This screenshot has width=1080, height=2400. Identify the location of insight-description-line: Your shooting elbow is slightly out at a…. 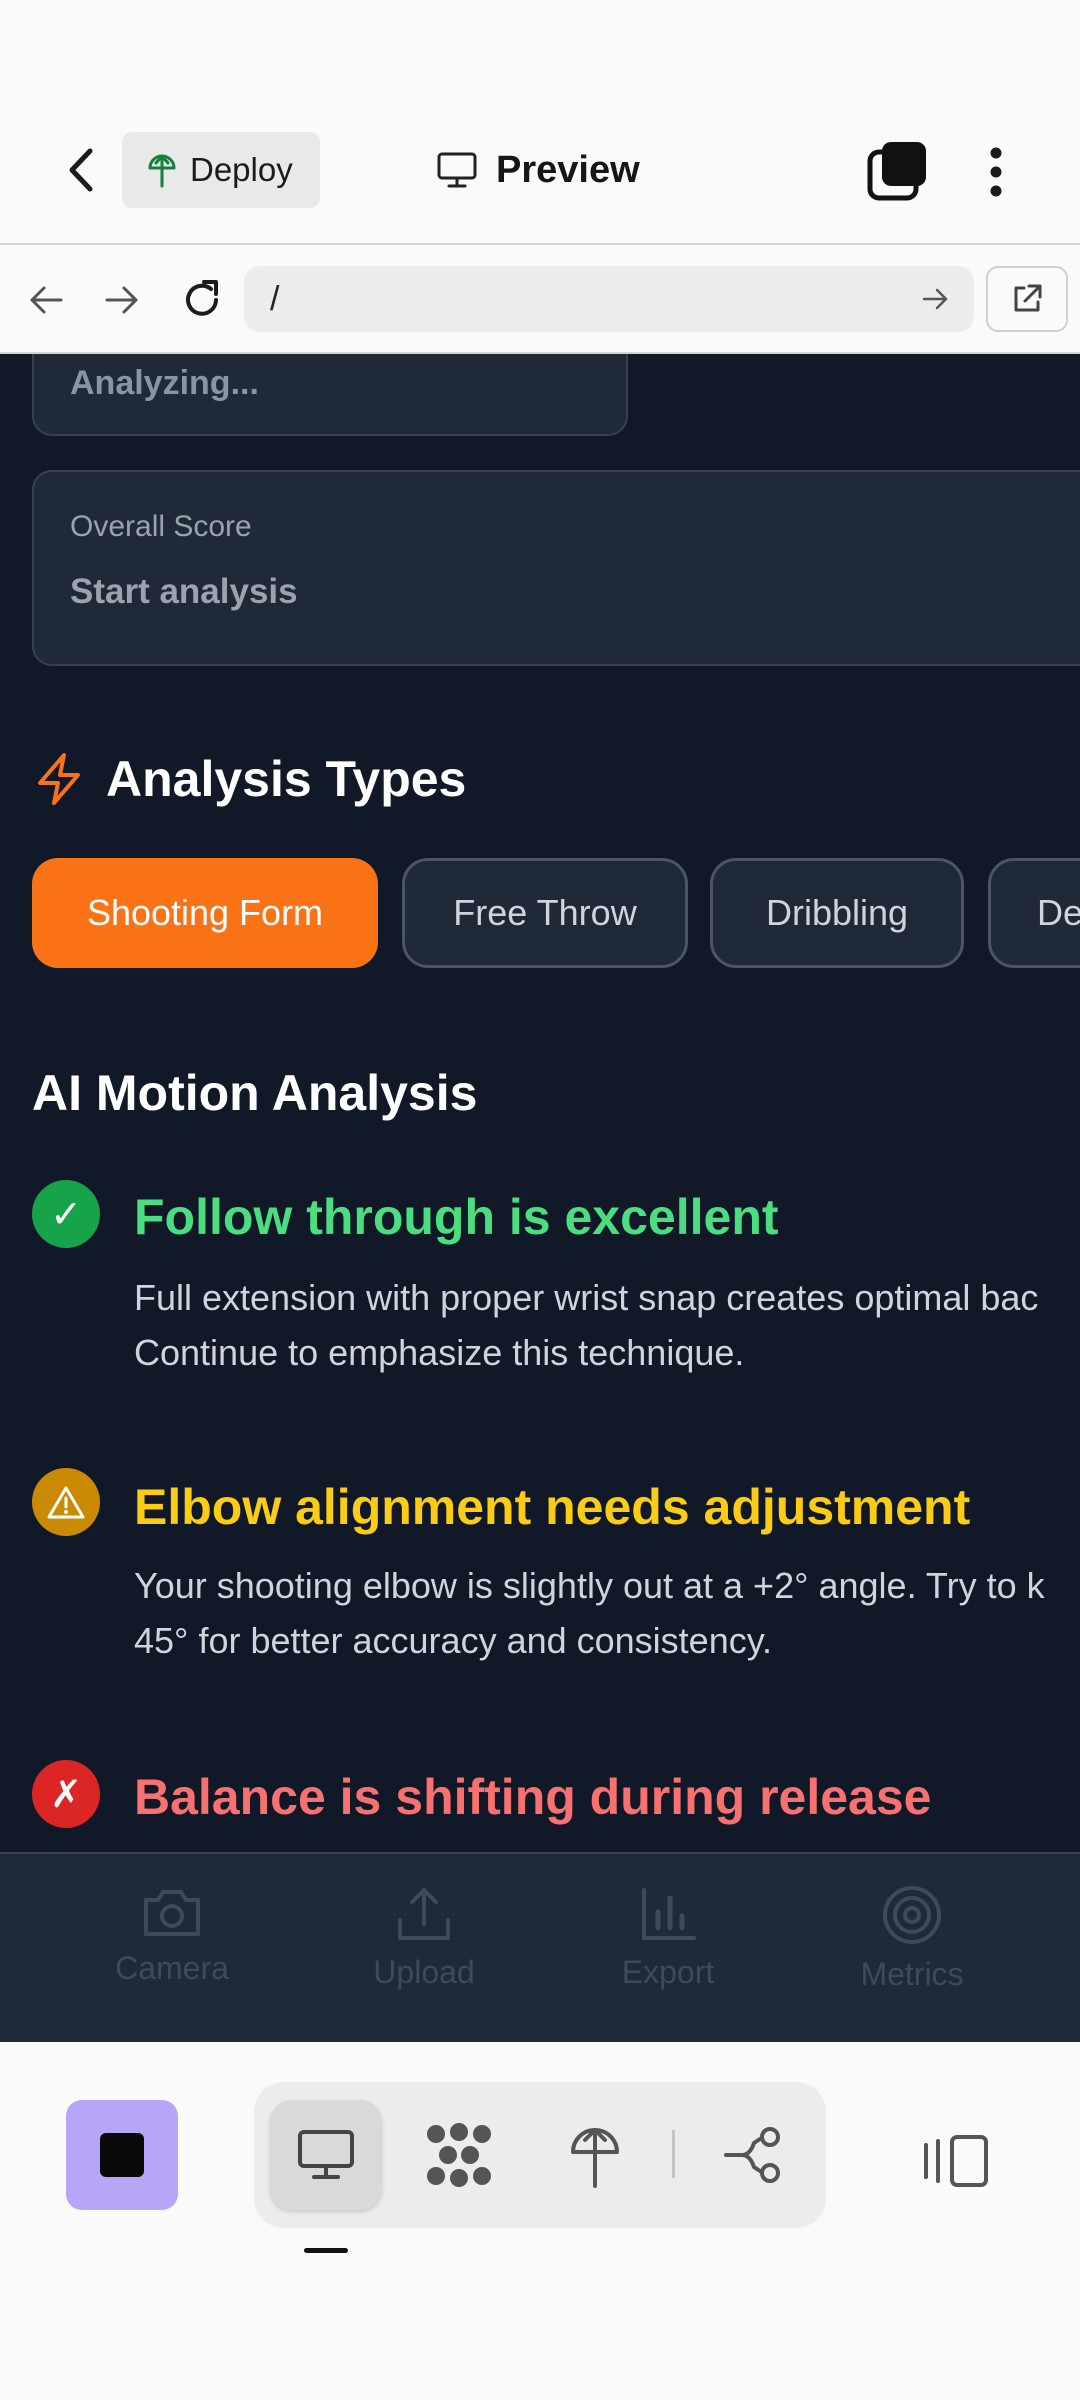
(589, 1585).